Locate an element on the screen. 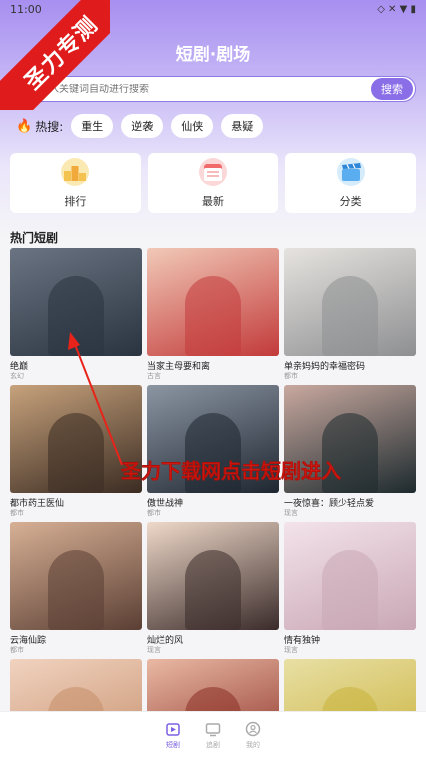 This screenshot has height=759, width=426. drama-card: 傲世战神 都市 is located at coordinates (213, 451).